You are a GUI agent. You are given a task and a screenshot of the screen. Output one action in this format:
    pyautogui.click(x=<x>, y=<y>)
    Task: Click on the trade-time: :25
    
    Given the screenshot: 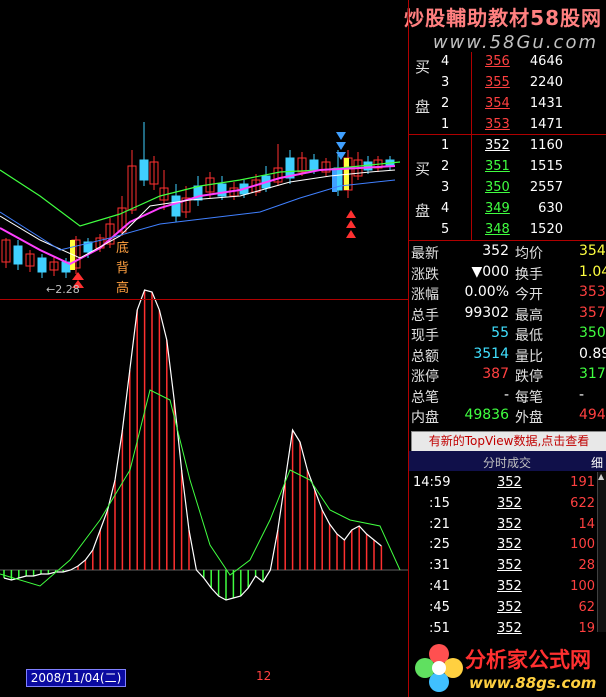 What is the action you would take?
    pyautogui.click(x=439, y=545)
    